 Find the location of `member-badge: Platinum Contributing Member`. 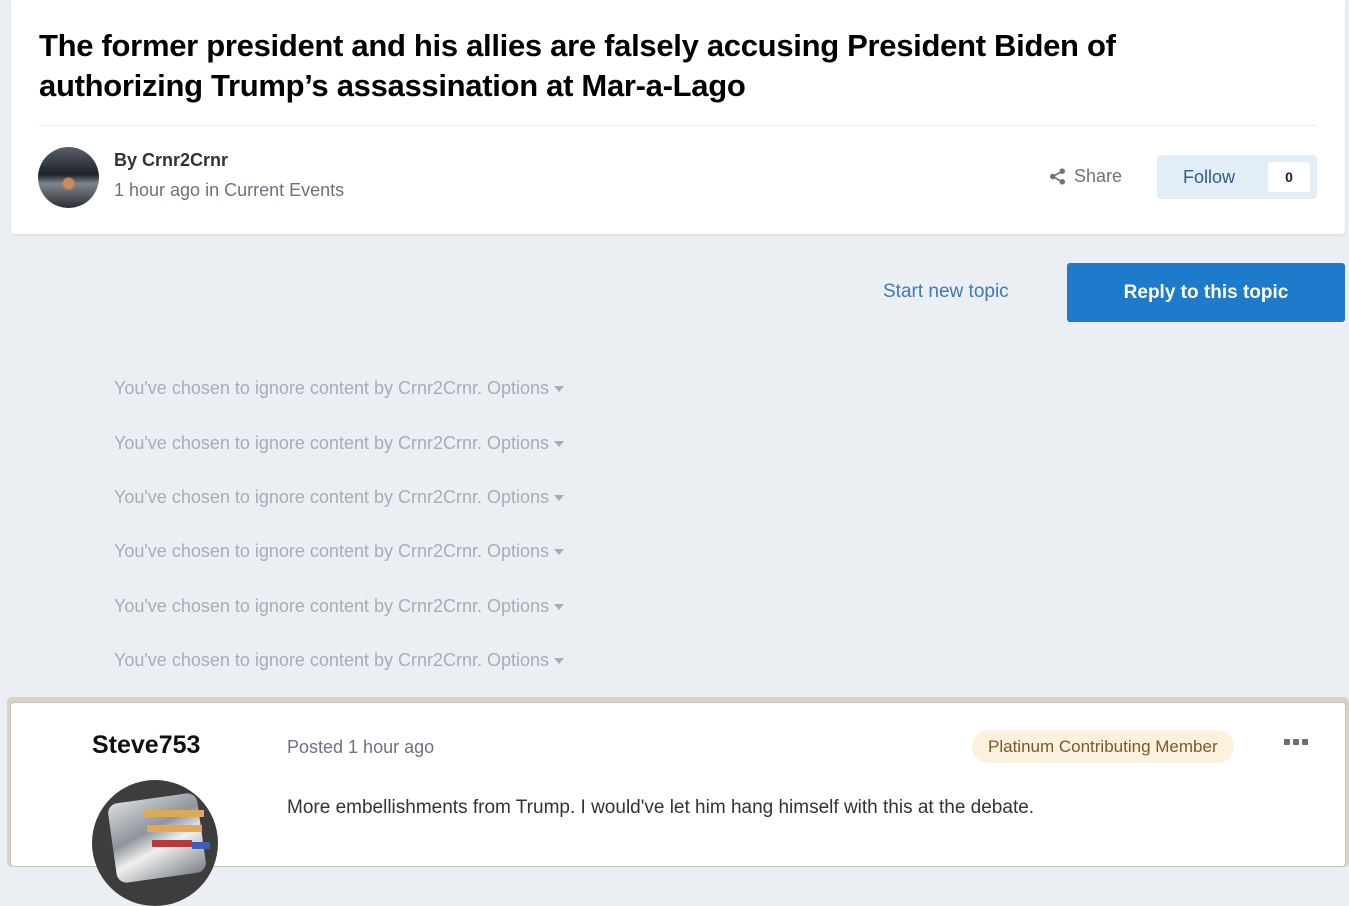

member-badge: Platinum Contributing Member is located at coordinates (1103, 746).